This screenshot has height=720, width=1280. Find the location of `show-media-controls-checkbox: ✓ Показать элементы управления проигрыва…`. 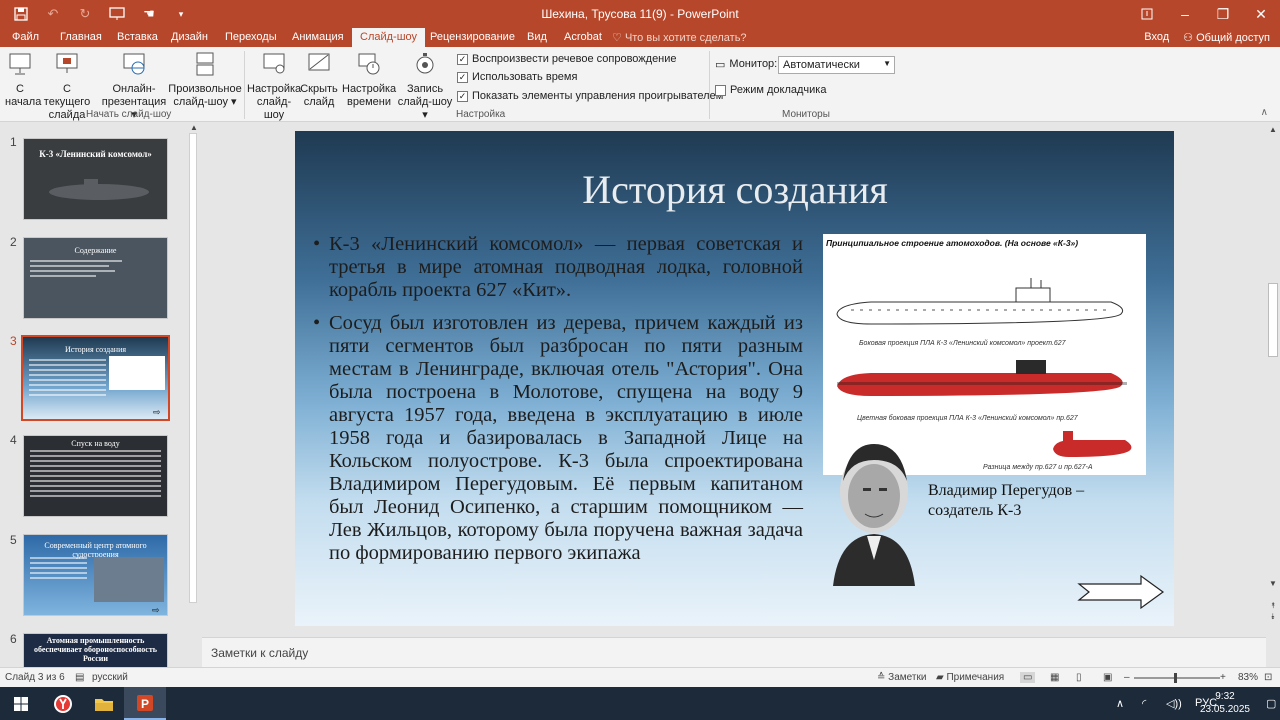

show-media-controls-checkbox: ✓ Показать элементы управления проигрыва… is located at coordinates (590, 96).